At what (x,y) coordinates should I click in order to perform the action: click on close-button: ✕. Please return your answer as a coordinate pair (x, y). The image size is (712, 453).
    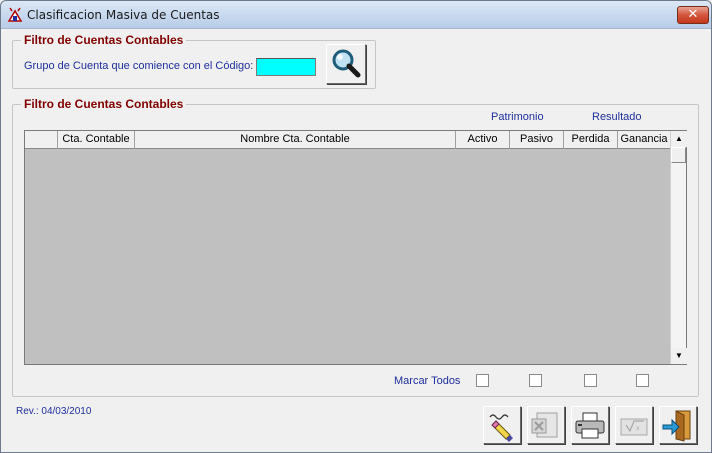
    Looking at the image, I should click on (693, 15).